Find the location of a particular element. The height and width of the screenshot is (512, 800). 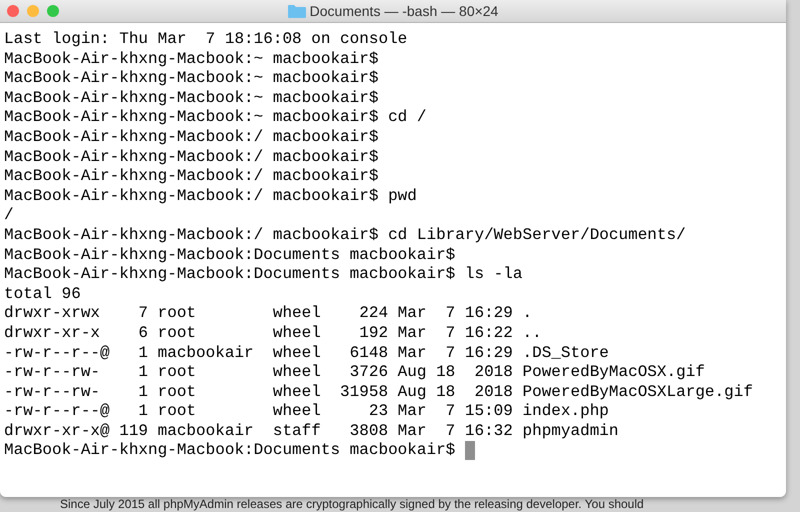

terminal-line: MacBook-Air-khxng-Macbook:Documents macbookair$ is located at coordinates (230, 256).